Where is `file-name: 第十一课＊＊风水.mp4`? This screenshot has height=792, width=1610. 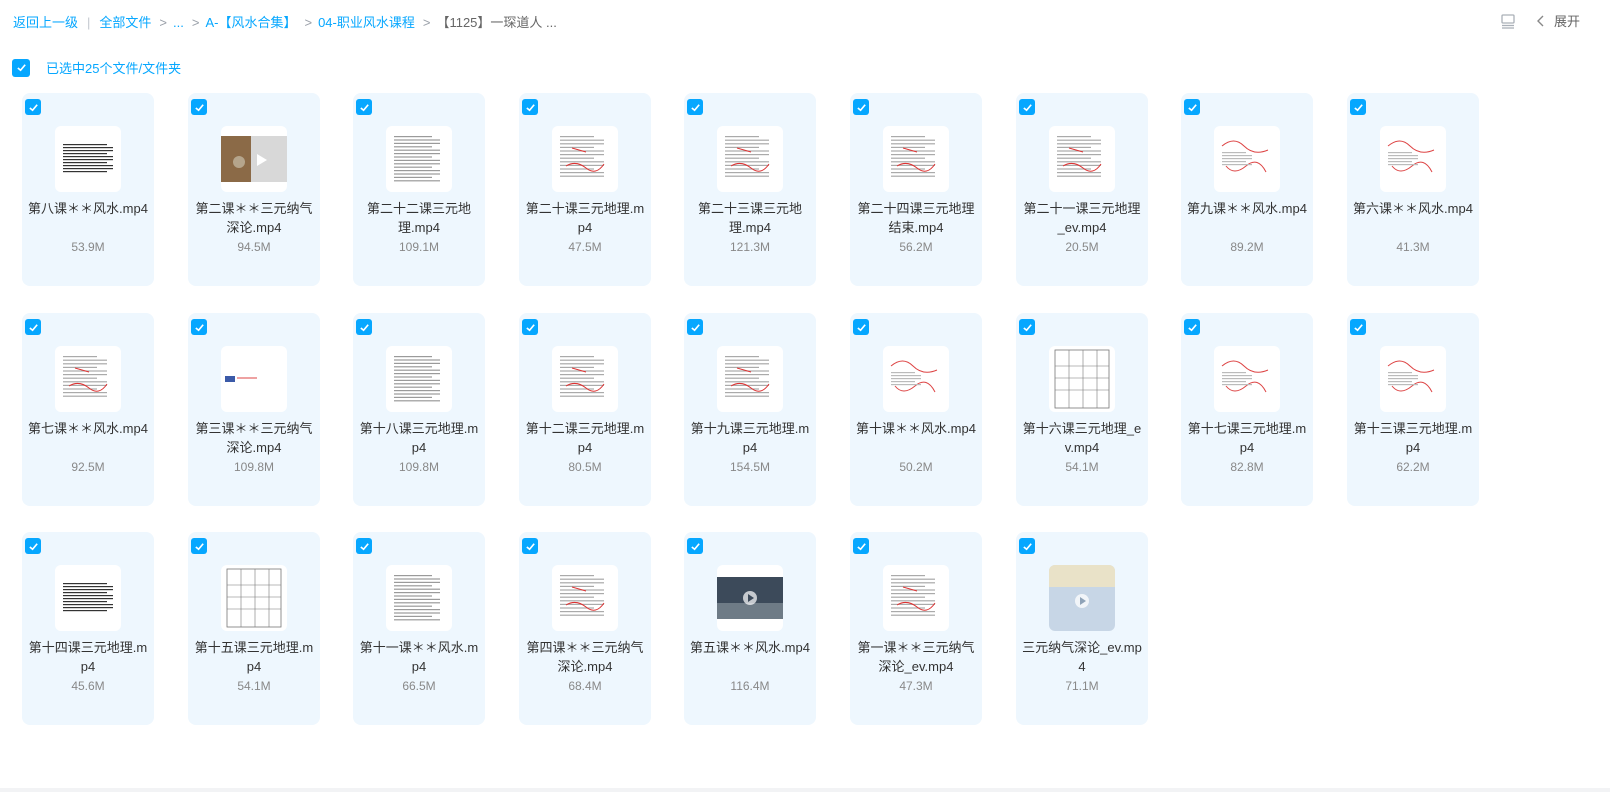
file-name: 第十一课＊＊风水.mp4 is located at coordinates (419, 657).